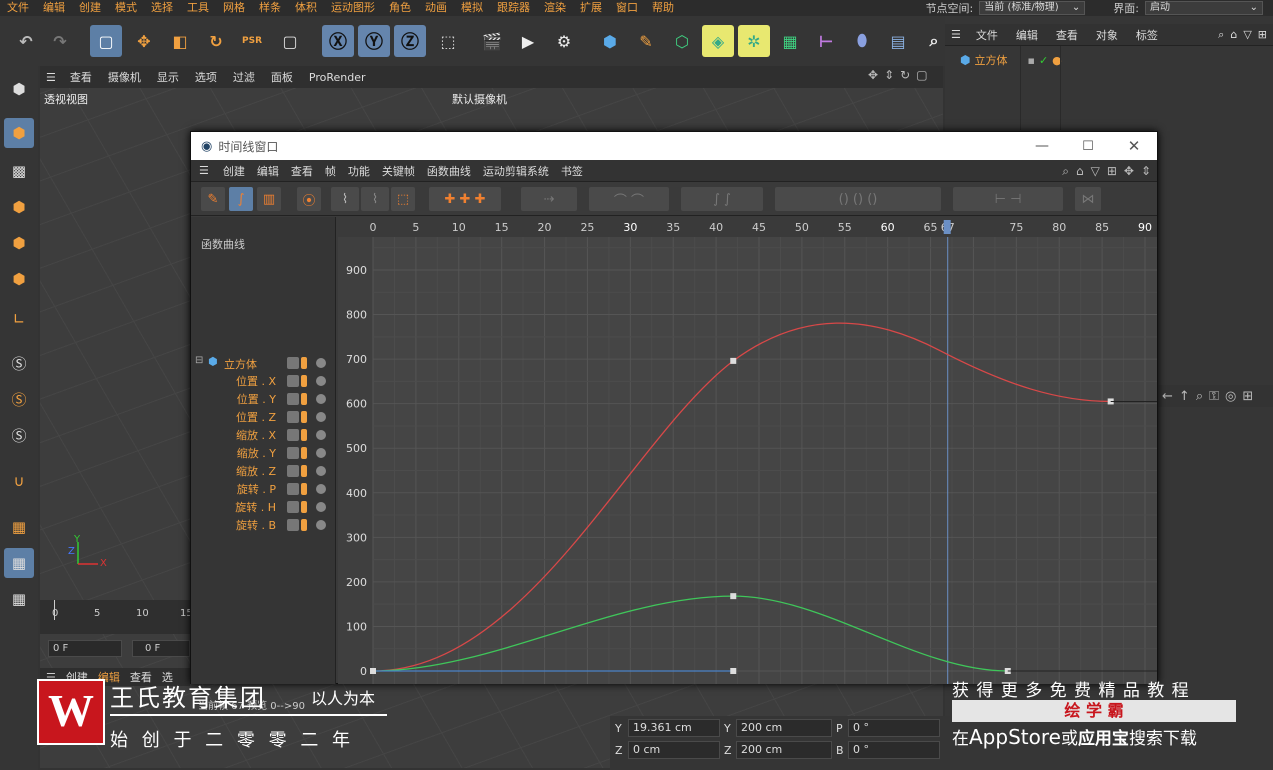 The image size is (1273, 770). I want to click on curve-view2-icon: ⌇, so click(375, 199).